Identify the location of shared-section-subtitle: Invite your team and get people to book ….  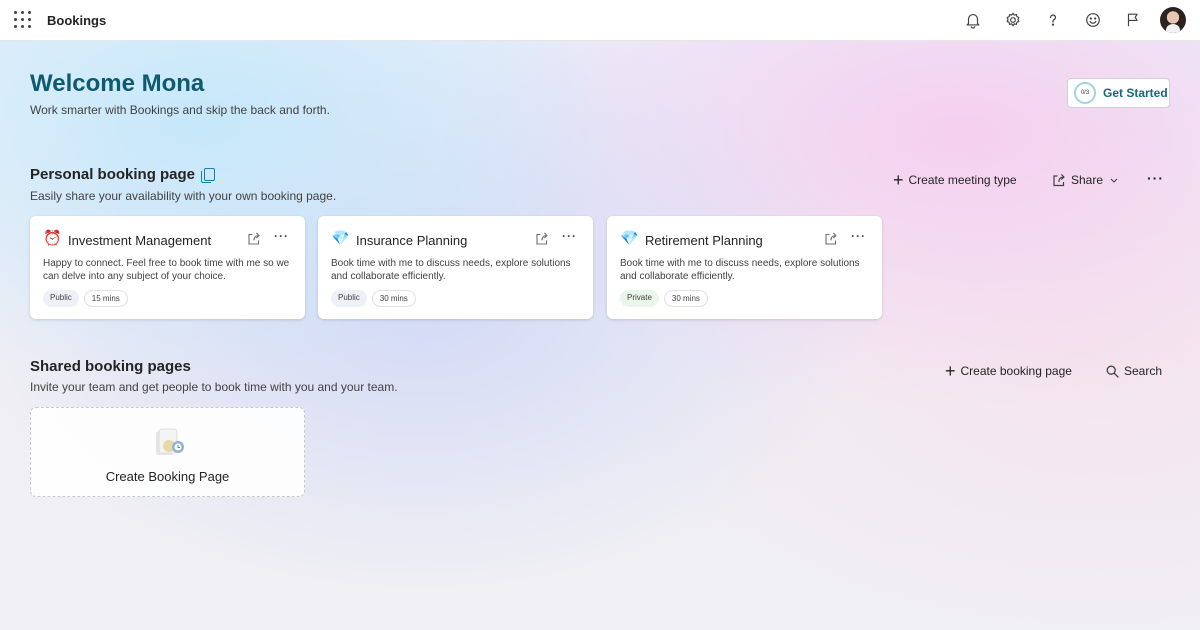
(214, 387).